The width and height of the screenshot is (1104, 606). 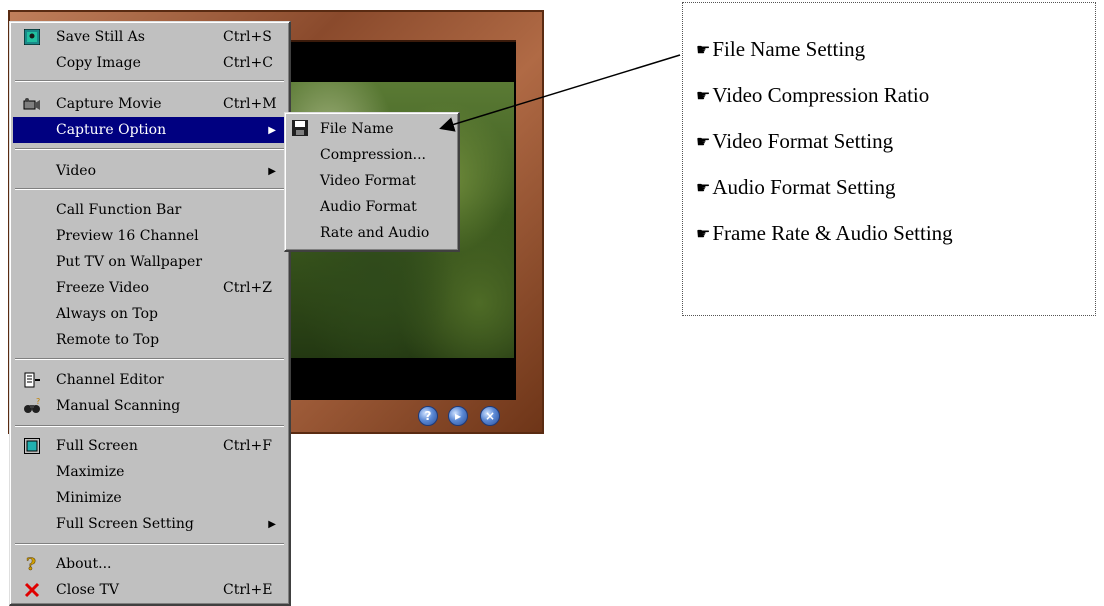 What do you see at coordinates (149, 498) in the screenshot?
I see `menu-item-minimize: Minimize` at bounding box center [149, 498].